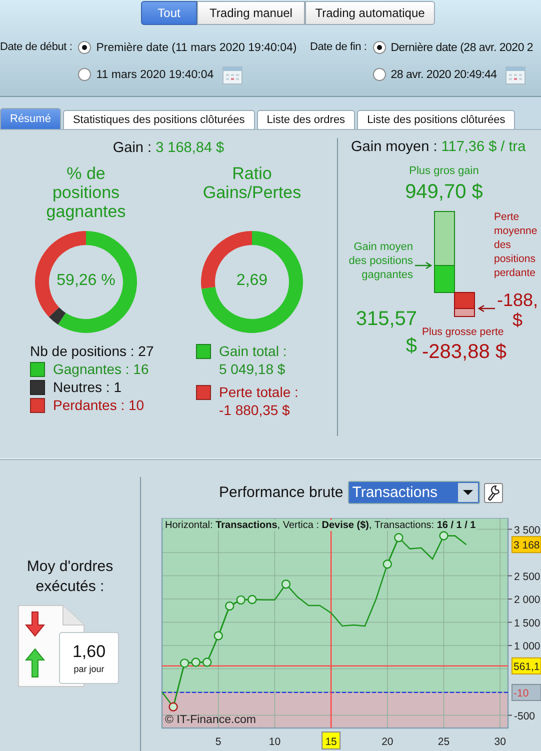 The image size is (541, 751). Describe the element at coordinates (210, 720) in the screenshot. I see `chart-credit: © IT-Finance.com` at that location.